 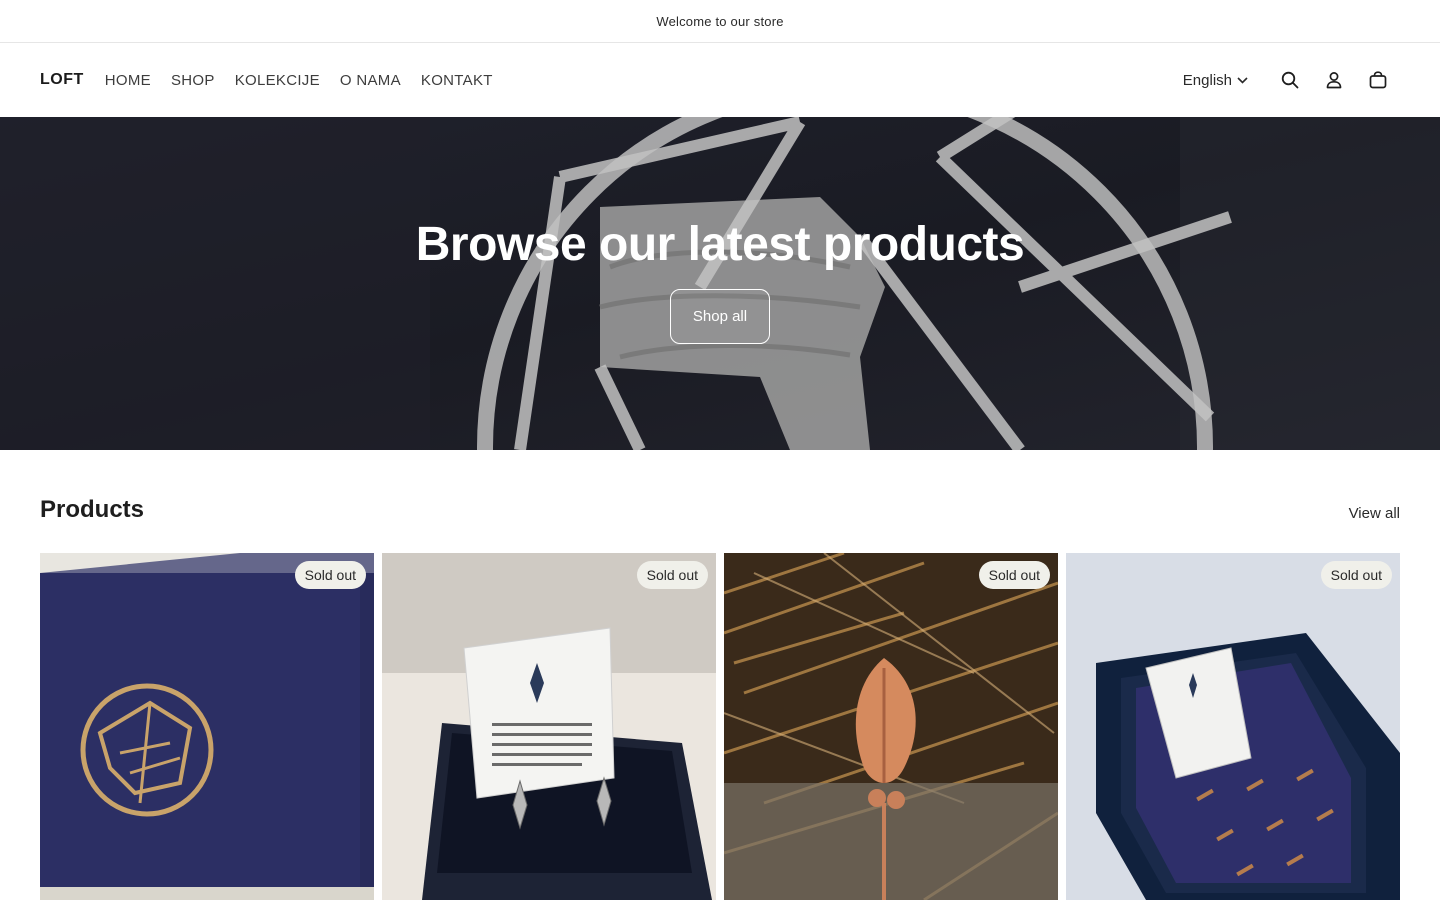 What do you see at coordinates (193, 80) in the screenshot?
I see `nav-item-shop: SHOP` at bounding box center [193, 80].